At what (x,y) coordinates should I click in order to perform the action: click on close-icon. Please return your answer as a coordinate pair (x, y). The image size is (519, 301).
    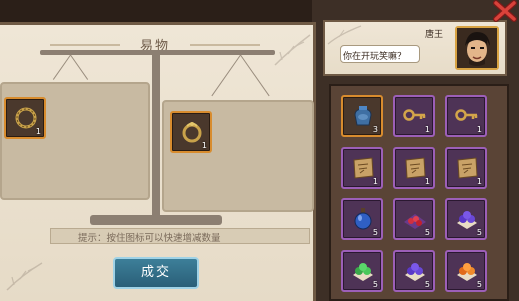
    Looking at the image, I should click on (505, 11).